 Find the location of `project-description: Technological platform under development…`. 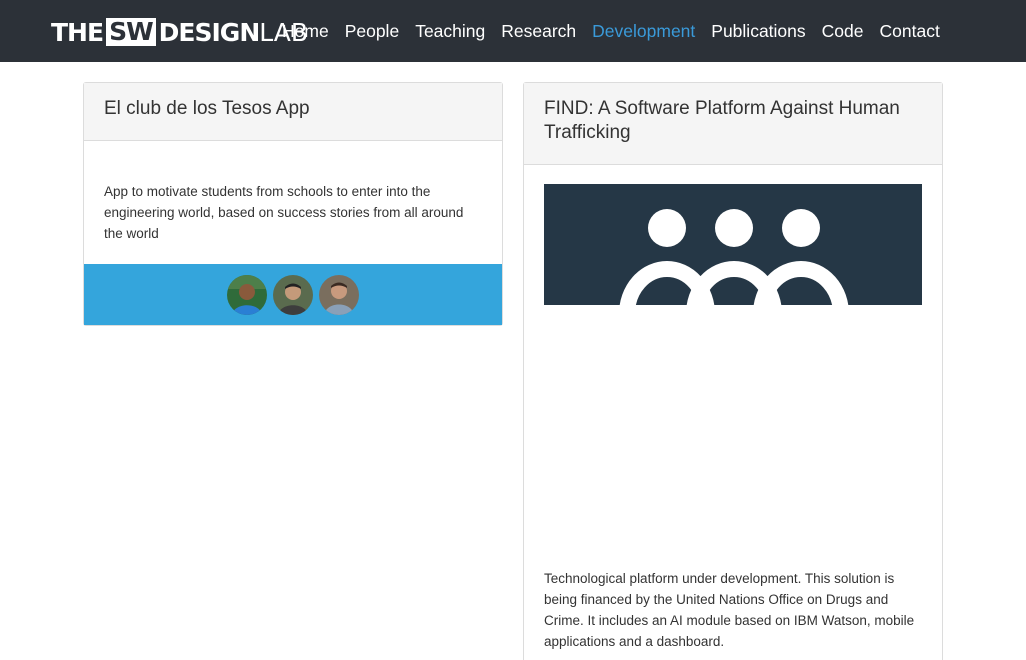

project-description: Technological platform under development… is located at coordinates (729, 610).